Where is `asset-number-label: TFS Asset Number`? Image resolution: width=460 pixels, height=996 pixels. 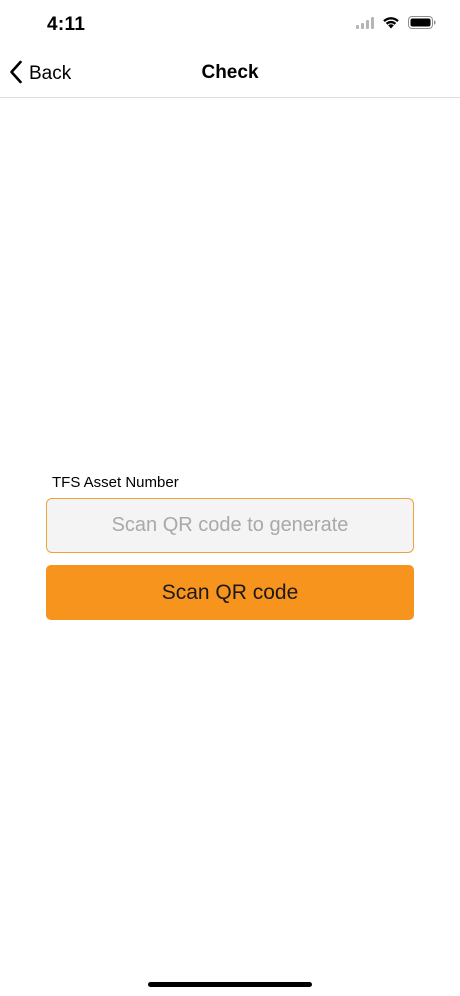 asset-number-label: TFS Asset Number is located at coordinates (115, 482).